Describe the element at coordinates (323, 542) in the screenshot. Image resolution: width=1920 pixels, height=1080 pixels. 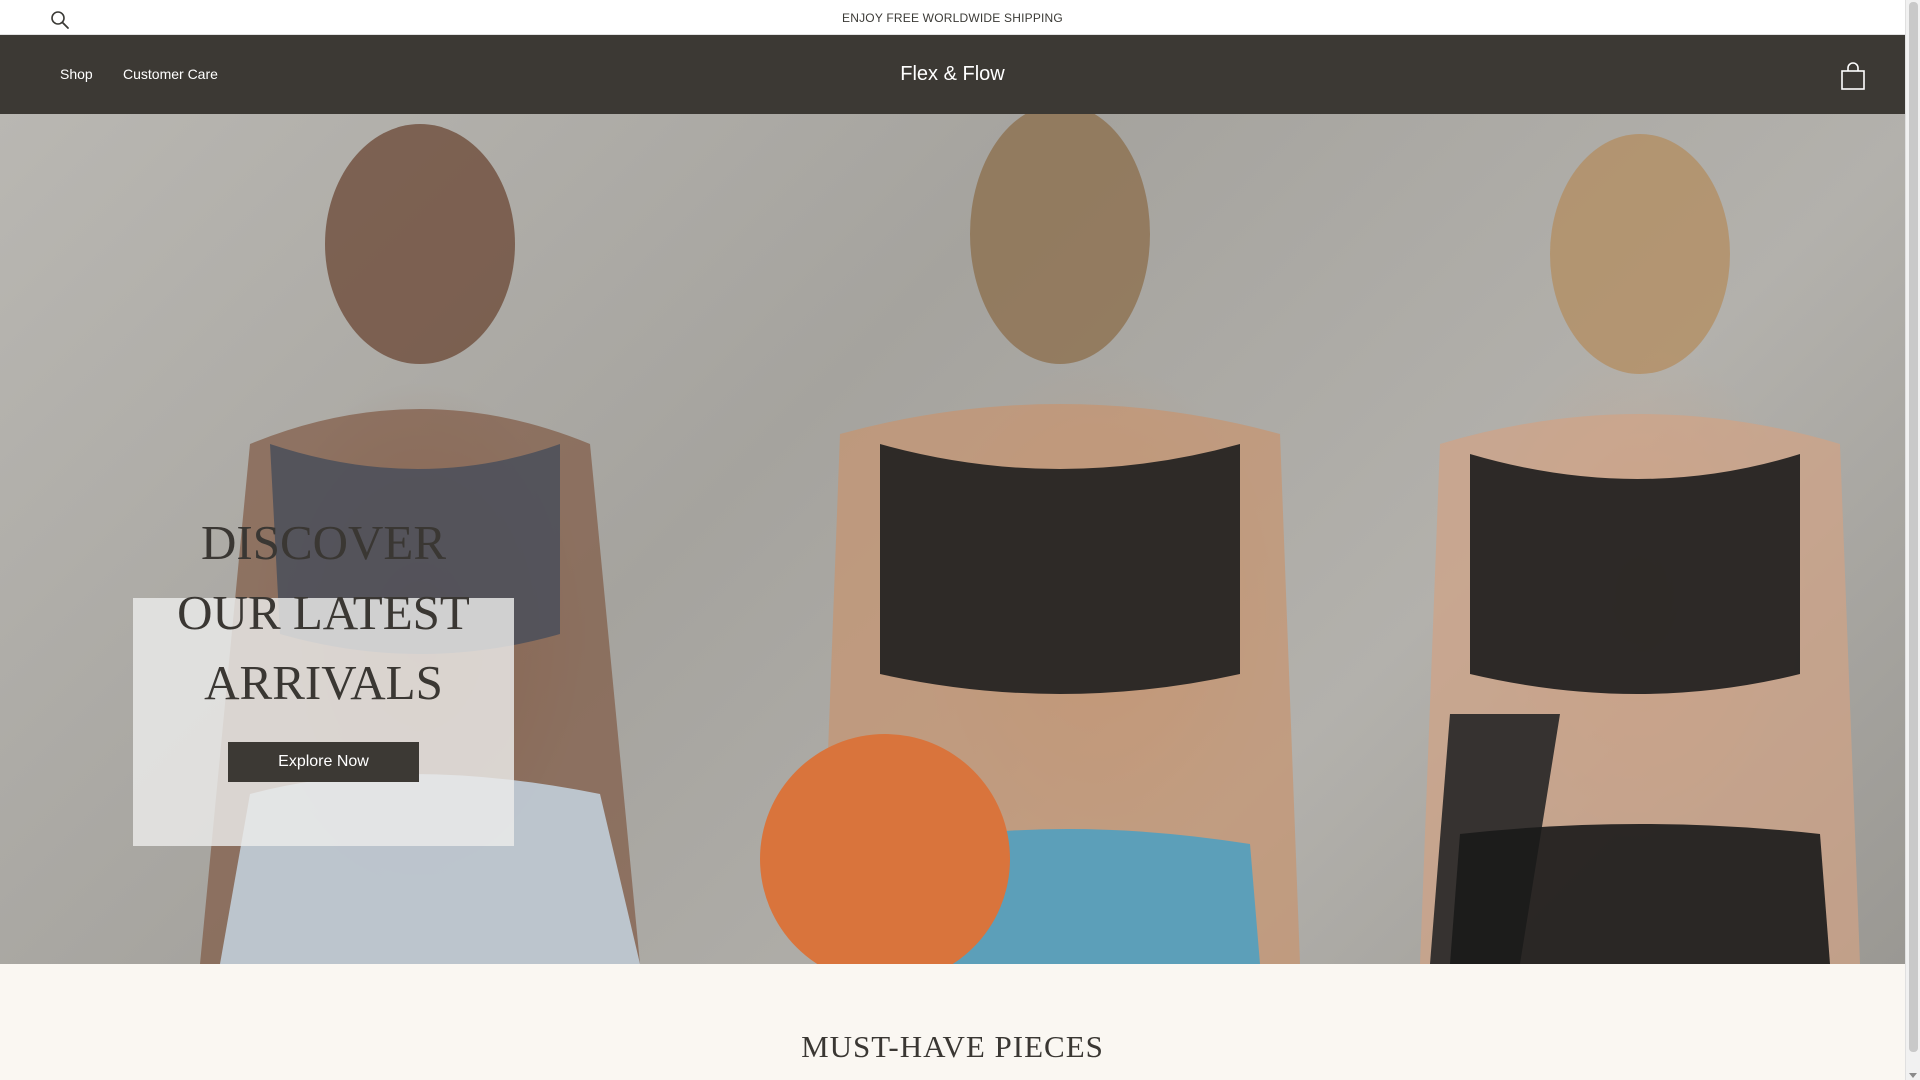
I see `hero-headline-line-1: DISCOVER` at that location.